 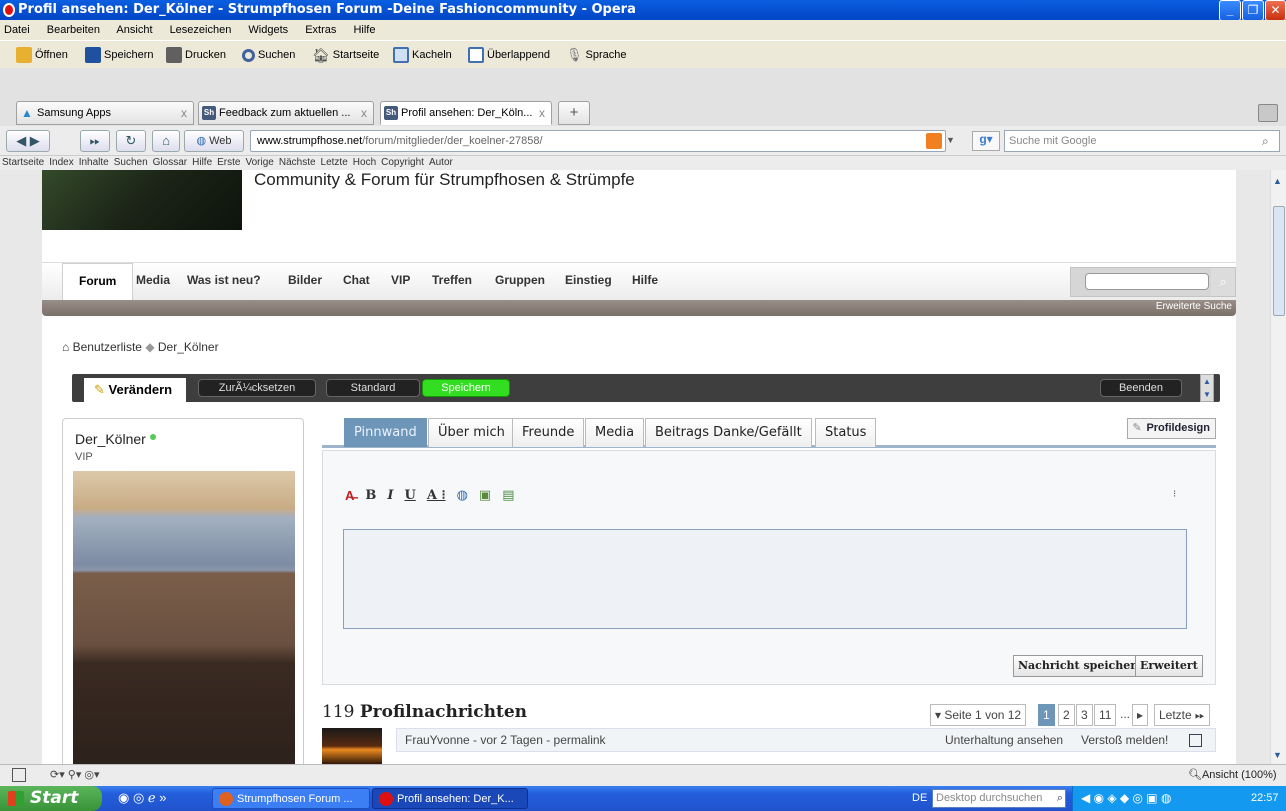 What do you see at coordinates (334, 162) in the screenshot?
I see `link-letzte: Letzte` at bounding box center [334, 162].